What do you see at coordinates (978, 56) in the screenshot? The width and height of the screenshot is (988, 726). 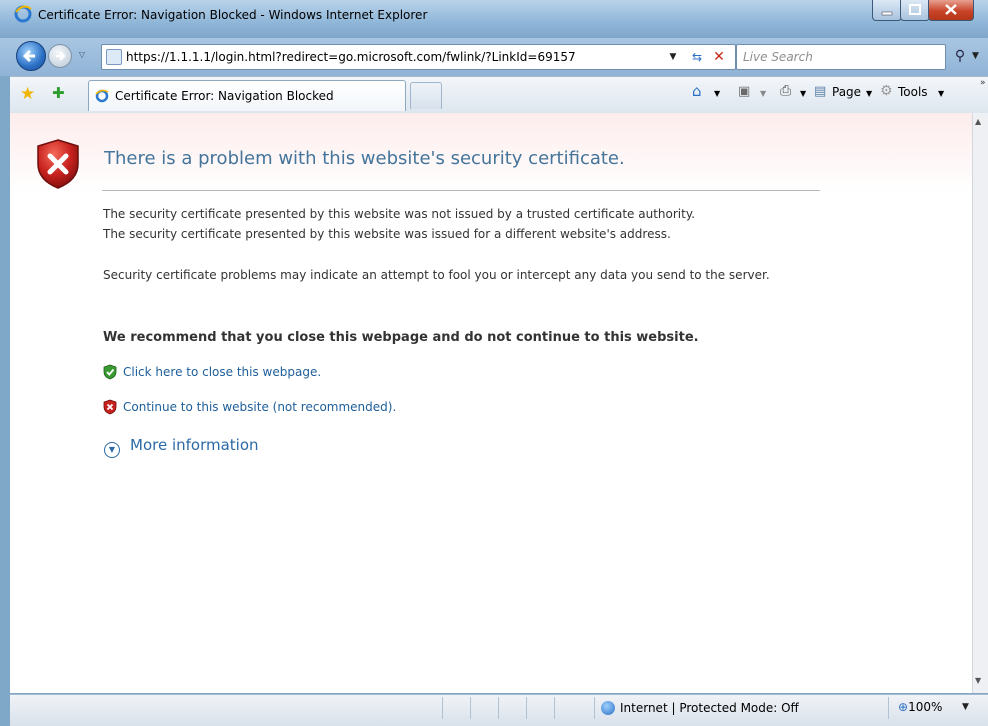 I see `search-options-dropdown-icon: ▼` at bounding box center [978, 56].